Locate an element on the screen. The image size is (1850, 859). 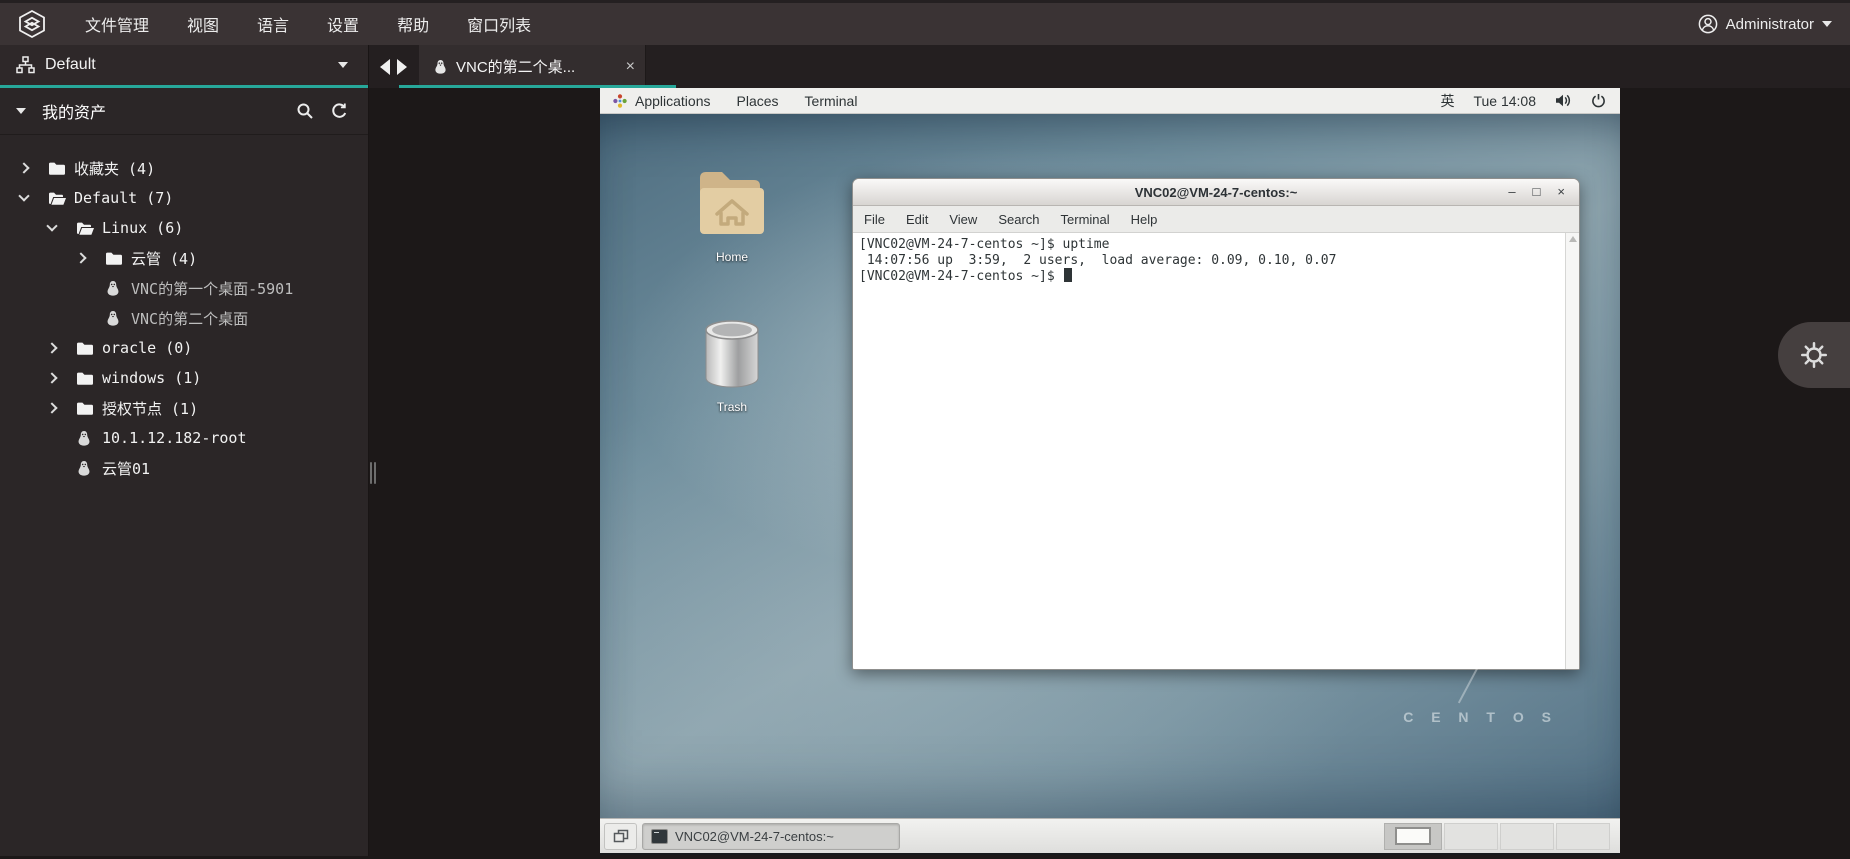
session-tabbar: VNC的第二个桌... × is located at coordinates (1109, 66).